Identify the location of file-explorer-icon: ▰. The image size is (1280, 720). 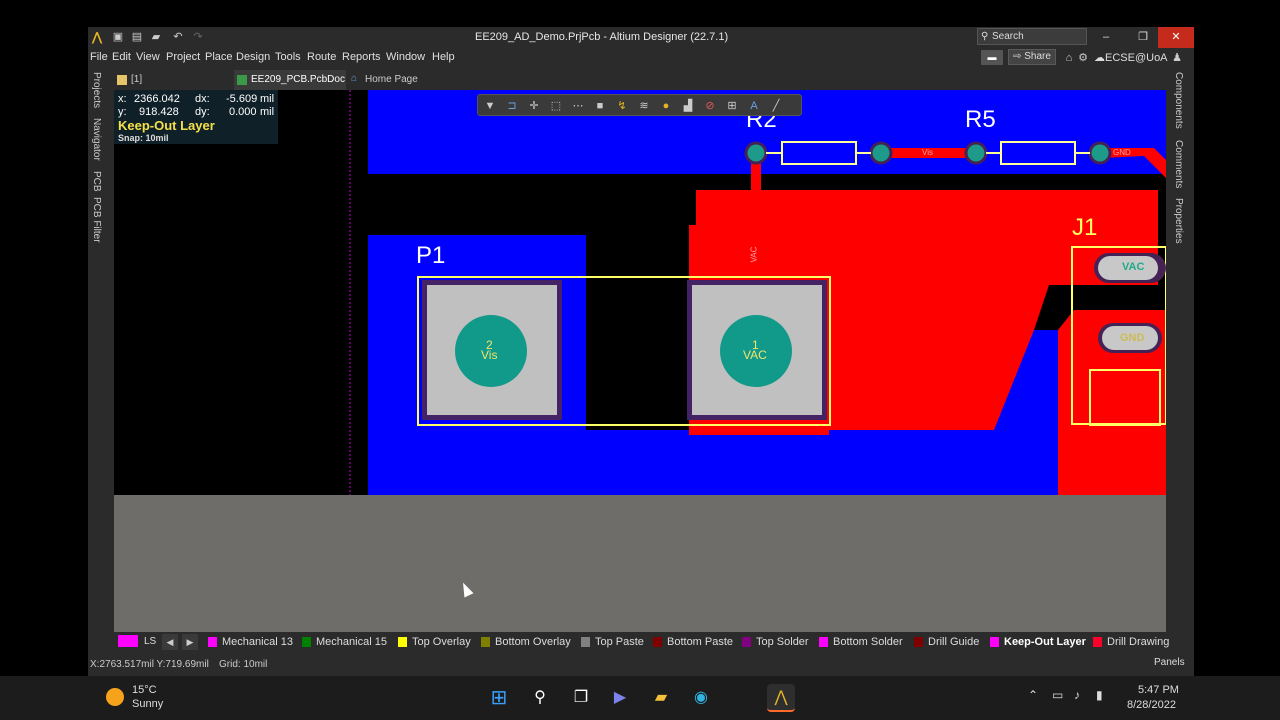
(661, 698).